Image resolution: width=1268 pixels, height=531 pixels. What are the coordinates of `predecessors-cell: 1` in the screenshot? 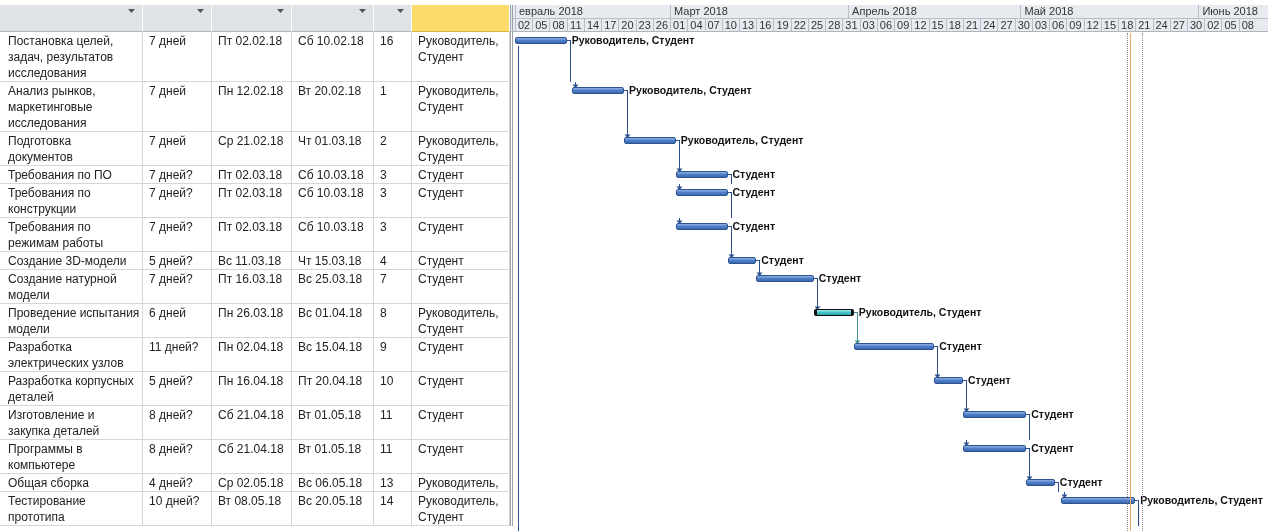 It's located at (393, 107).